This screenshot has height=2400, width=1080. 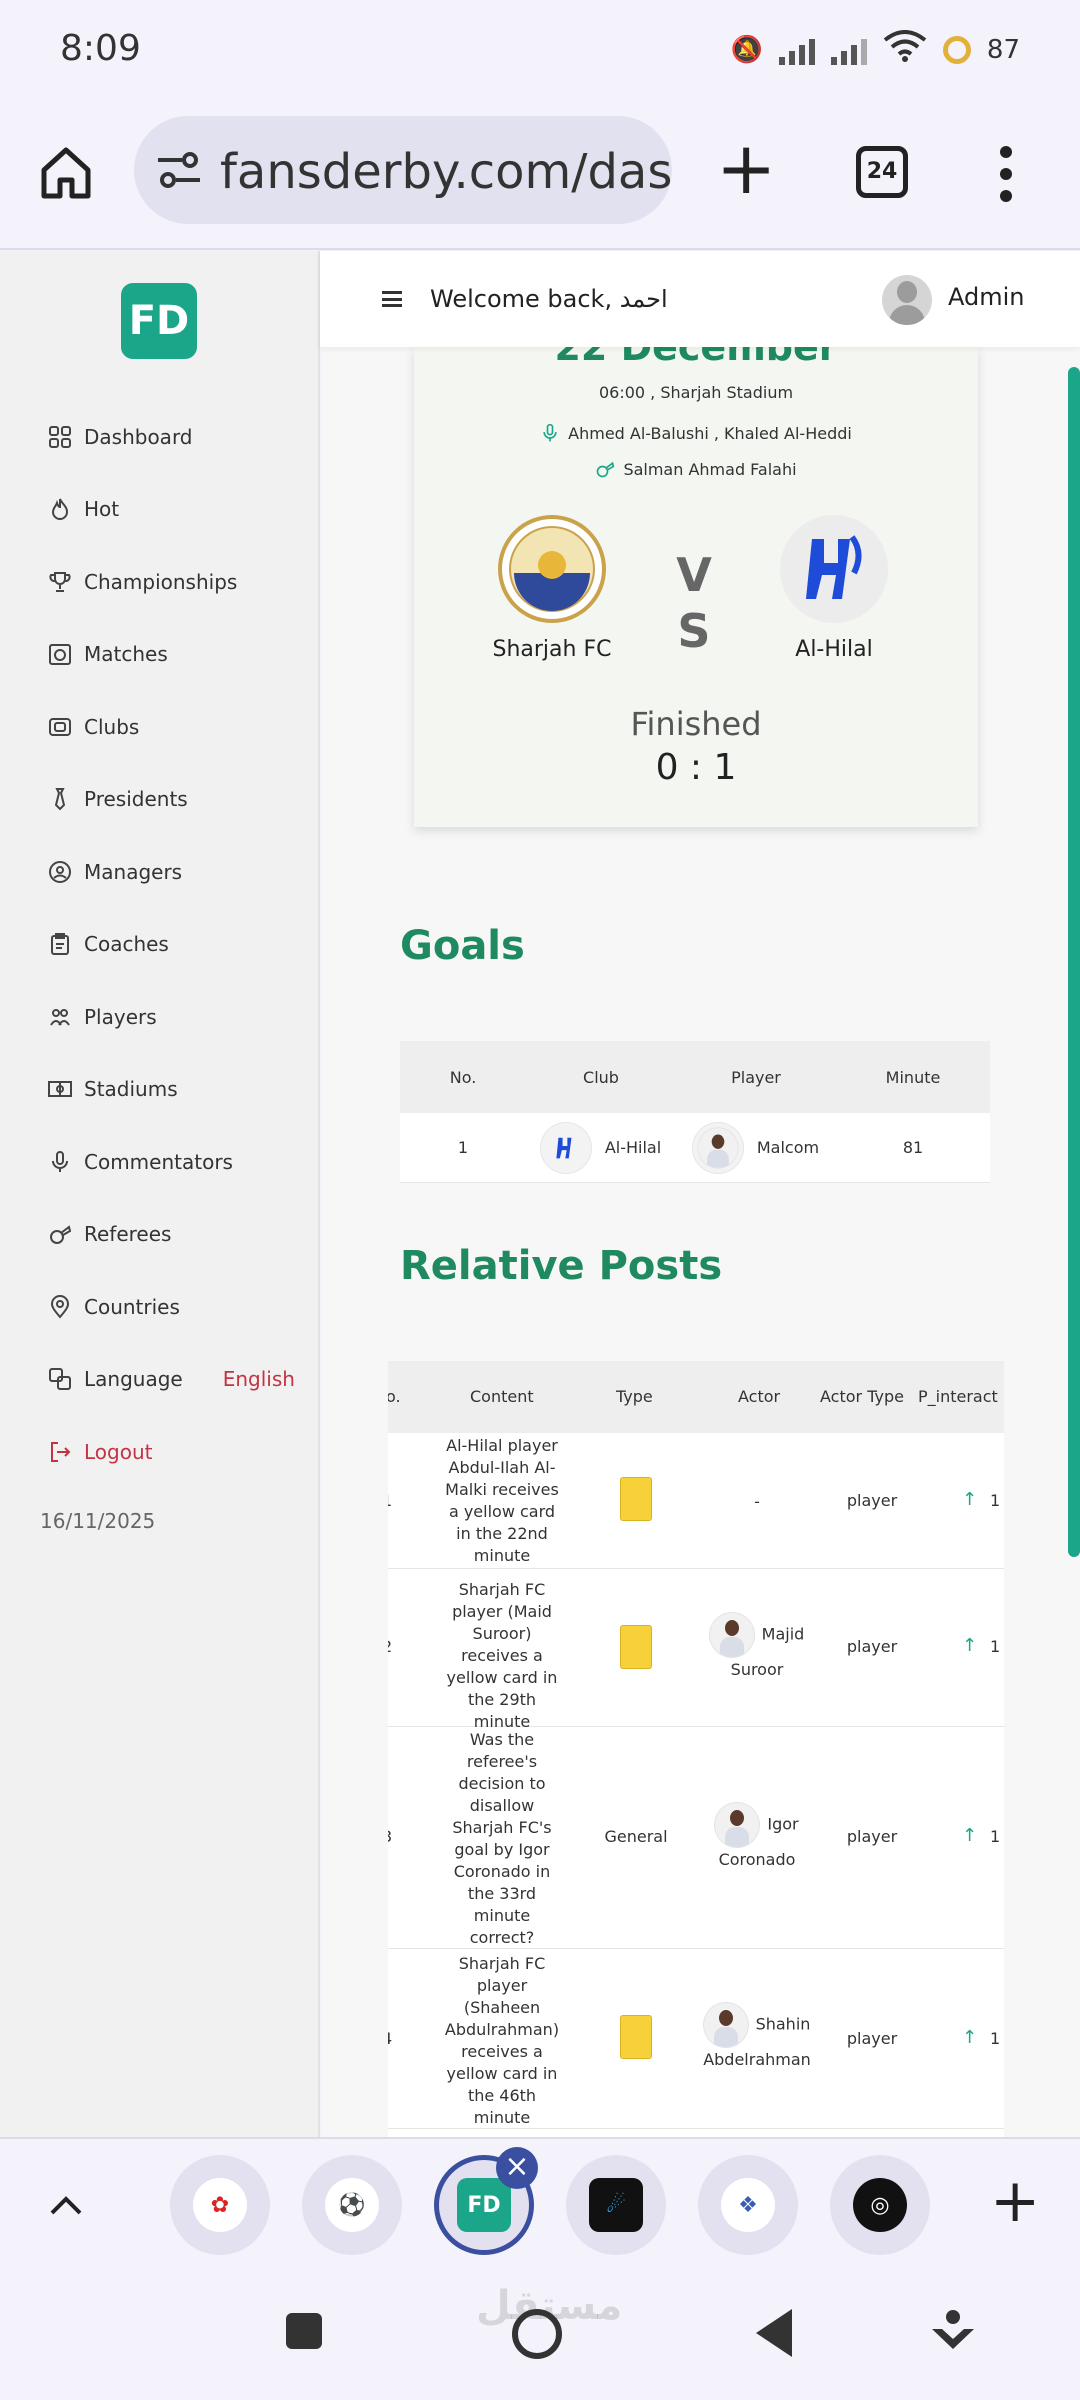 I want to click on match-time-venue: 06:00 , Sharjah Stadium, so click(x=696, y=392).